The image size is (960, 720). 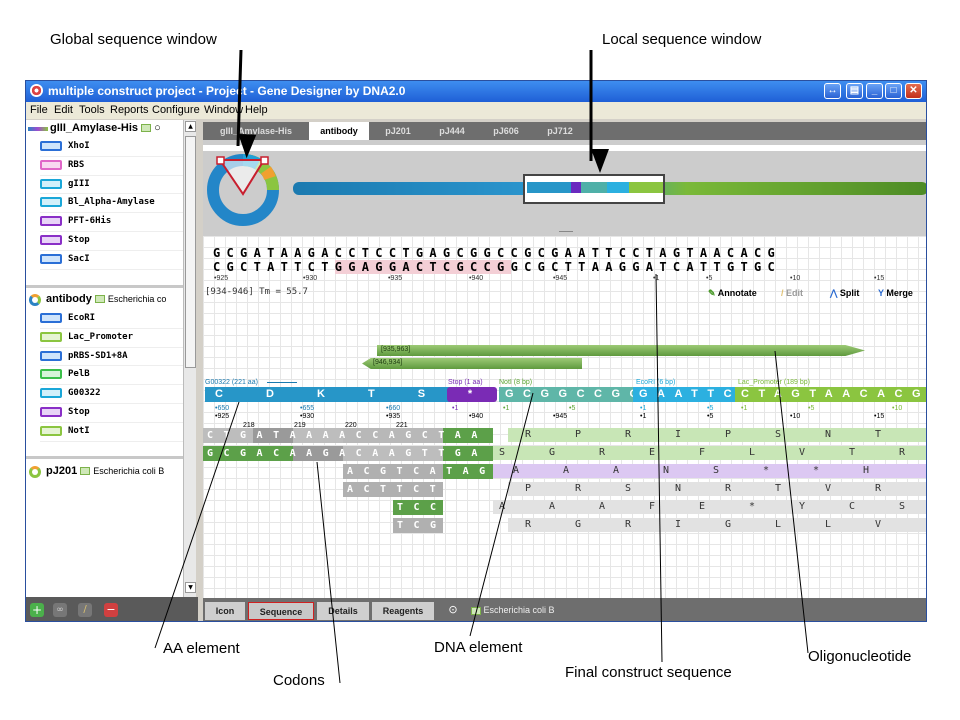 What do you see at coordinates (176, 110) in the screenshot?
I see `menu-configure: Configure` at bounding box center [176, 110].